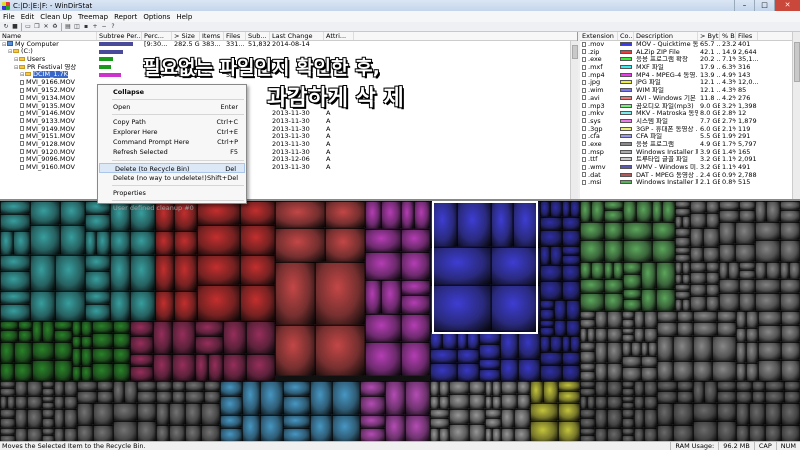  What do you see at coordinates (184, 17) in the screenshot?
I see `menu-help: Help` at bounding box center [184, 17].